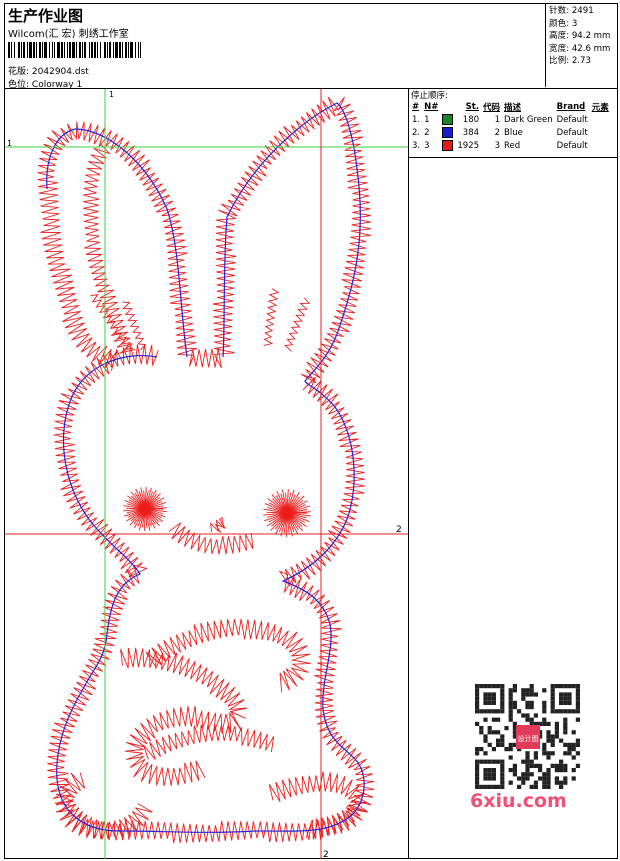 The height and width of the screenshot is (861, 620). Describe the element at coordinates (563, 23) in the screenshot. I see `color-count: 颜色: 3` at that location.